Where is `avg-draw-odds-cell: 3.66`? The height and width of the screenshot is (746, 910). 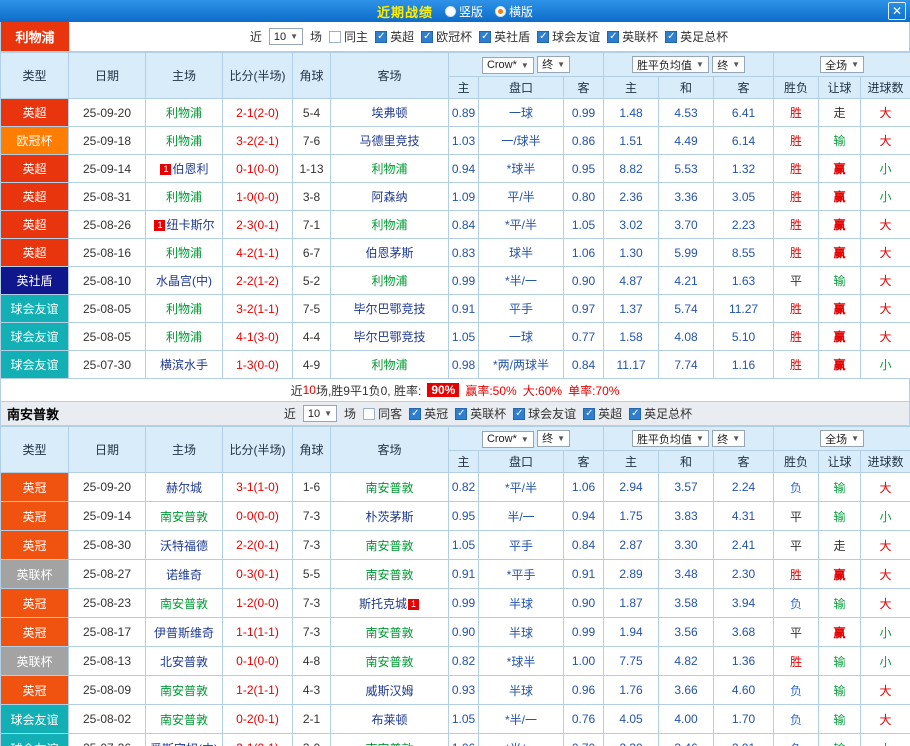 avg-draw-odds-cell: 3.66 is located at coordinates (686, 690).